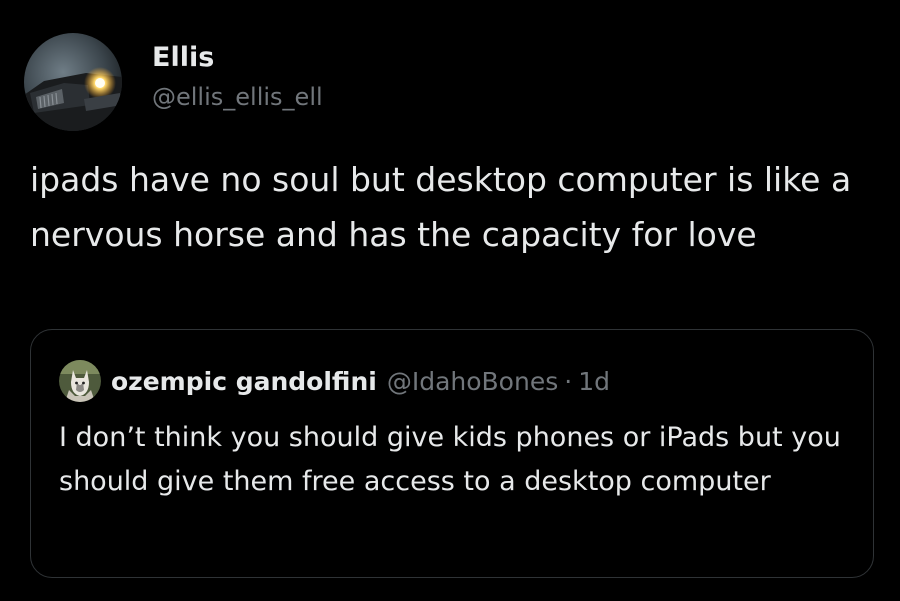 The width and height of the screenshot is (900, 601). Describe the element at coordinates (237, 97) in the screenshot. I see `author-handle: @ellis_ellis_ell` at that location.